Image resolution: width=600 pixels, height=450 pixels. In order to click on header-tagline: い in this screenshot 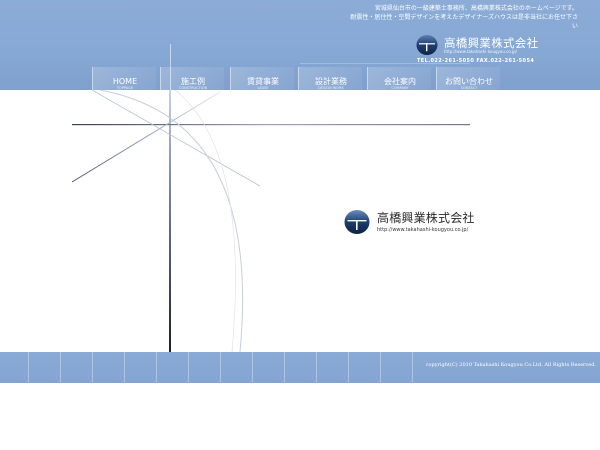, I will do `click(574, 26)`.